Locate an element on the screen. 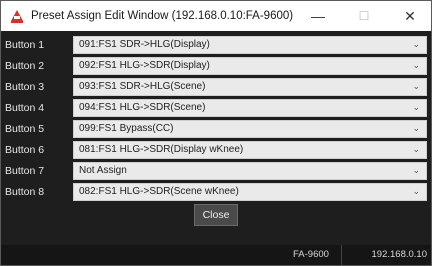 The image size is (432, 266). status-bar: FA-9600 192.168.0.10 is located at coordinates (216, 255).